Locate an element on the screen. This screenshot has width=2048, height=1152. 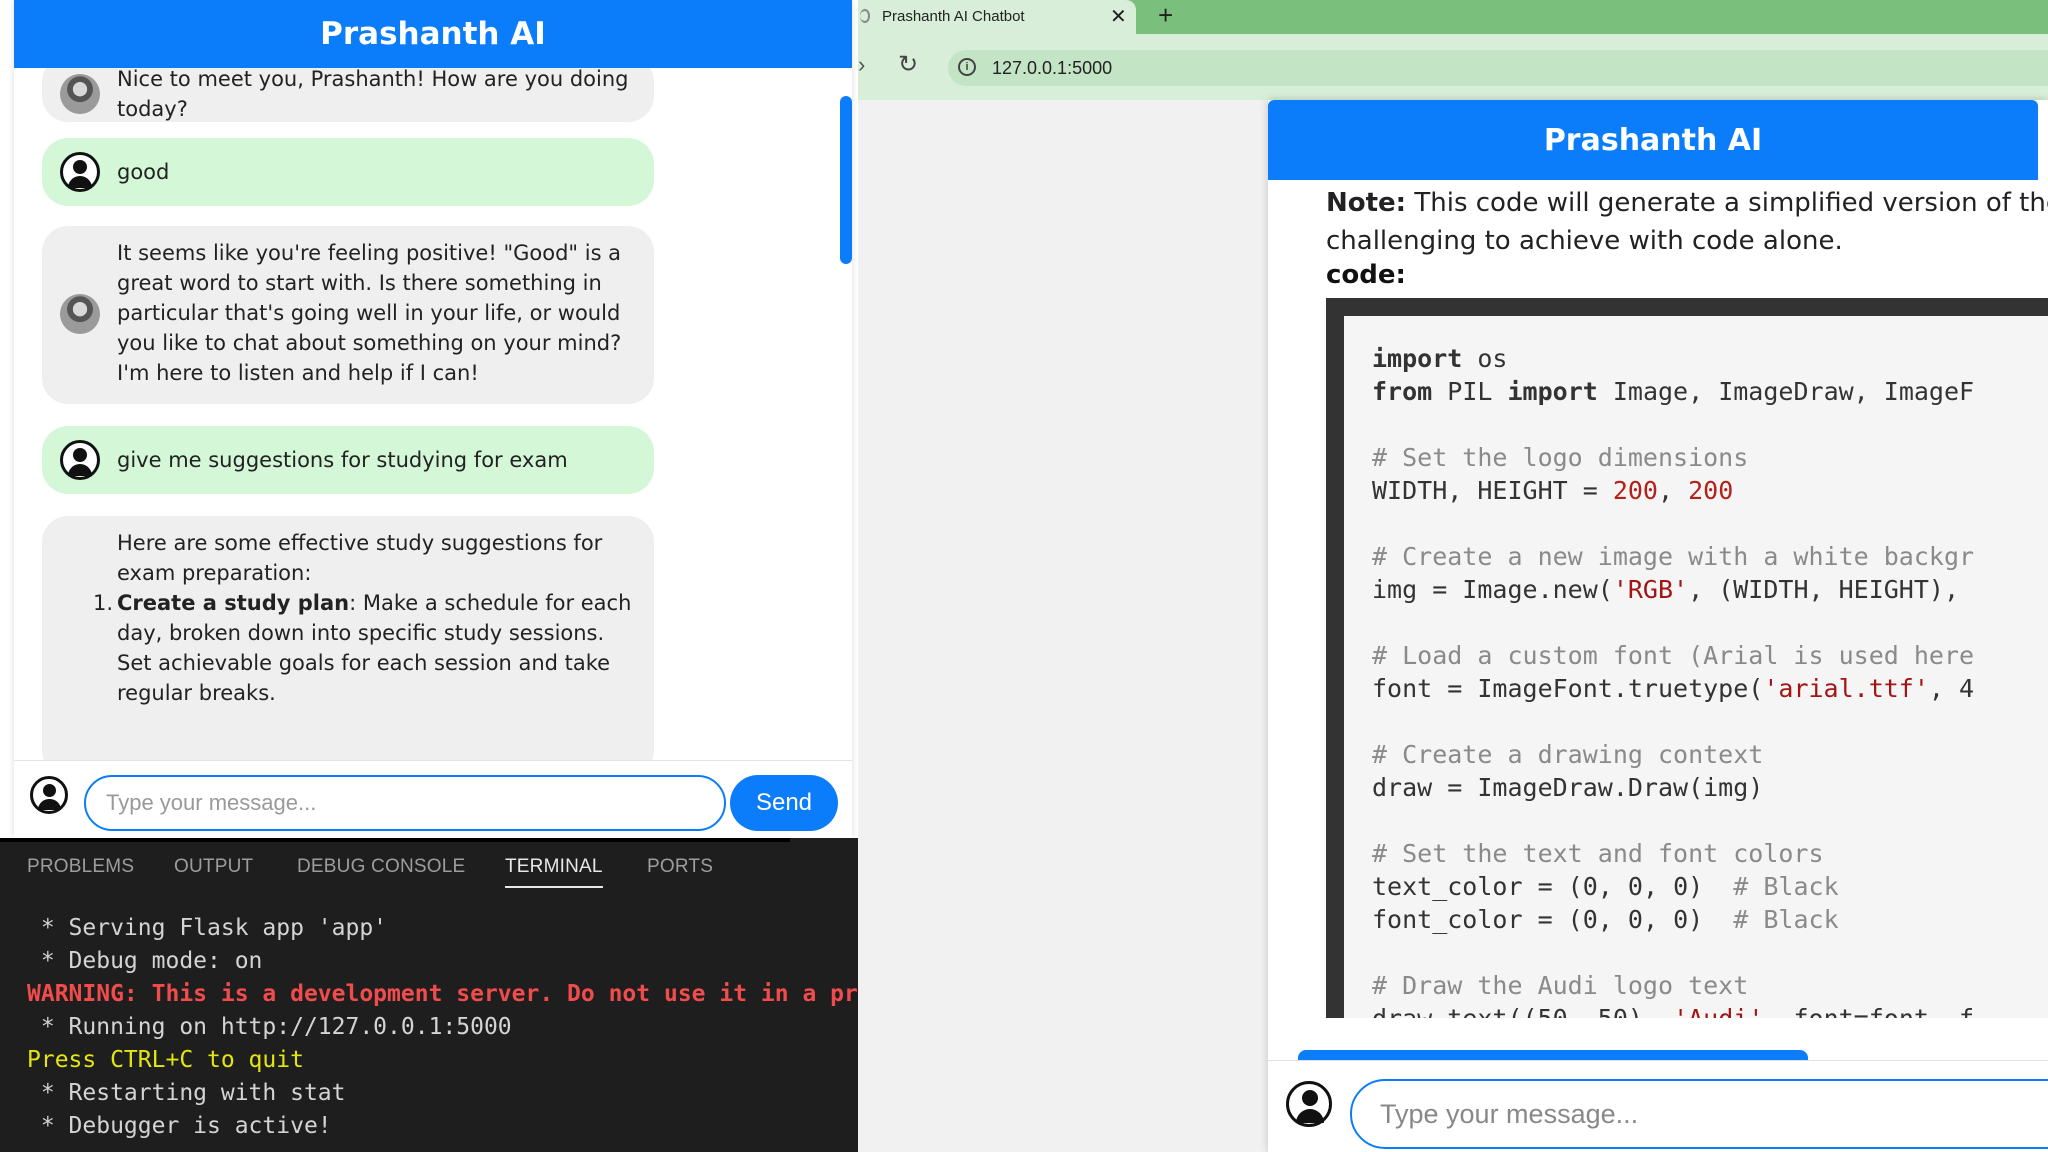
code-token: , (WIDTH, HEIGHT), is located at coordinates (1831, 589).